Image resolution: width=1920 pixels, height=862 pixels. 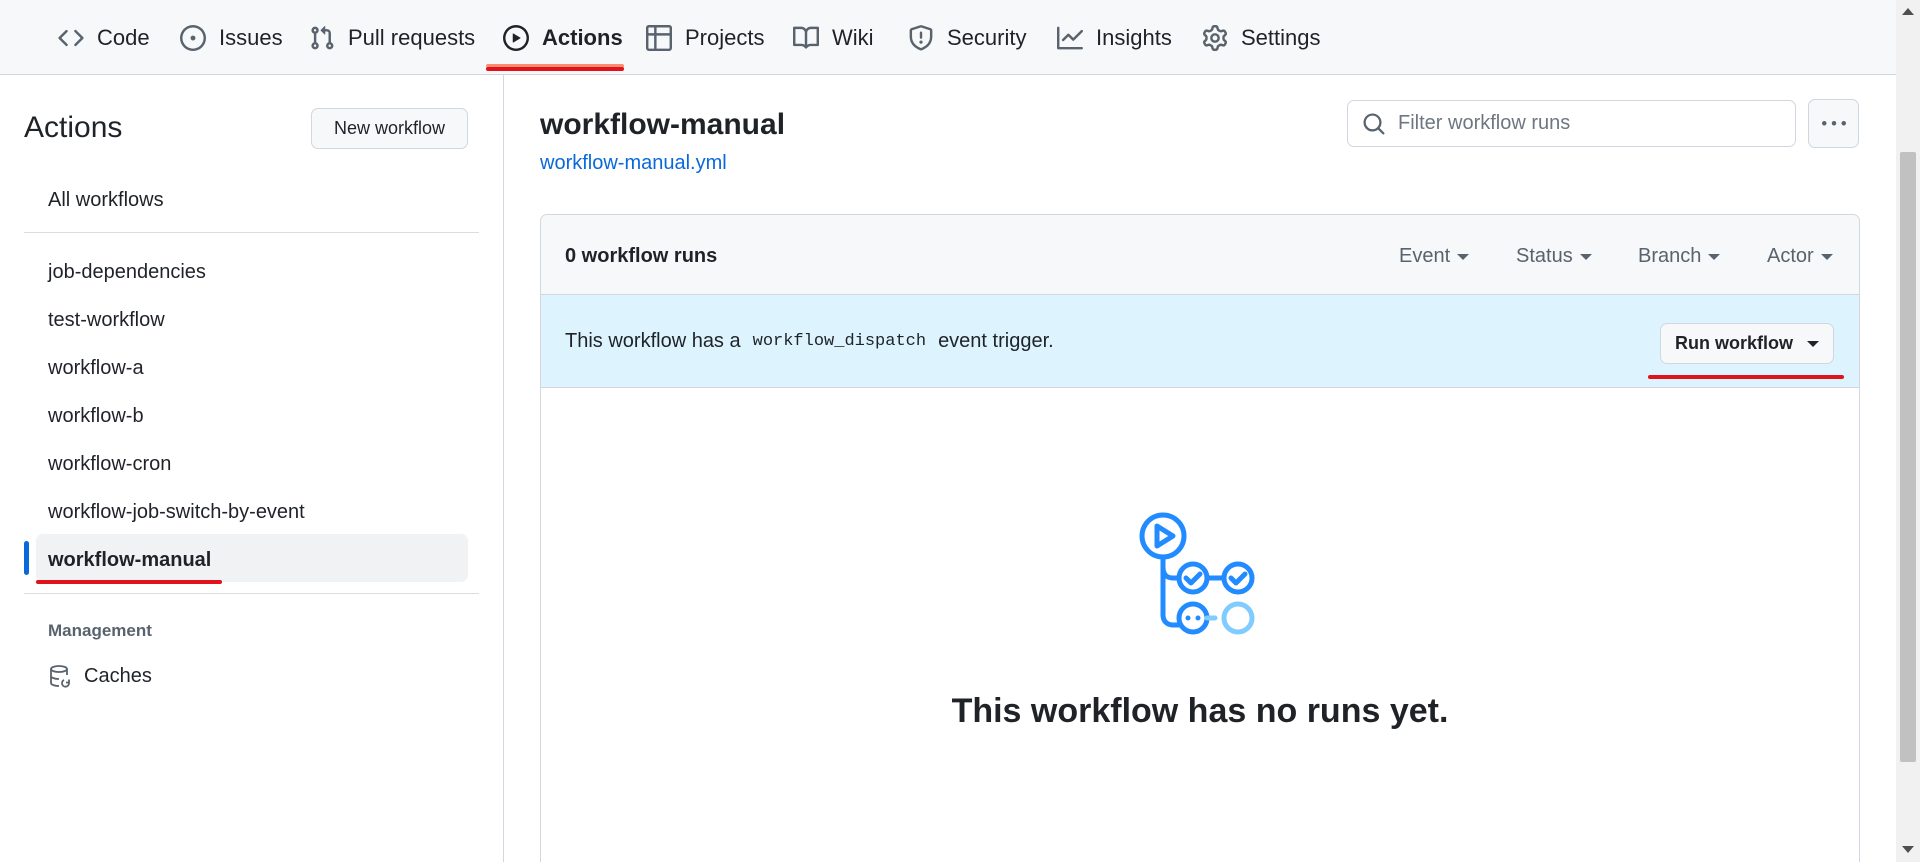 I want to click on actor-filter-dropdown: Actor, so click(x=1800, y=256).